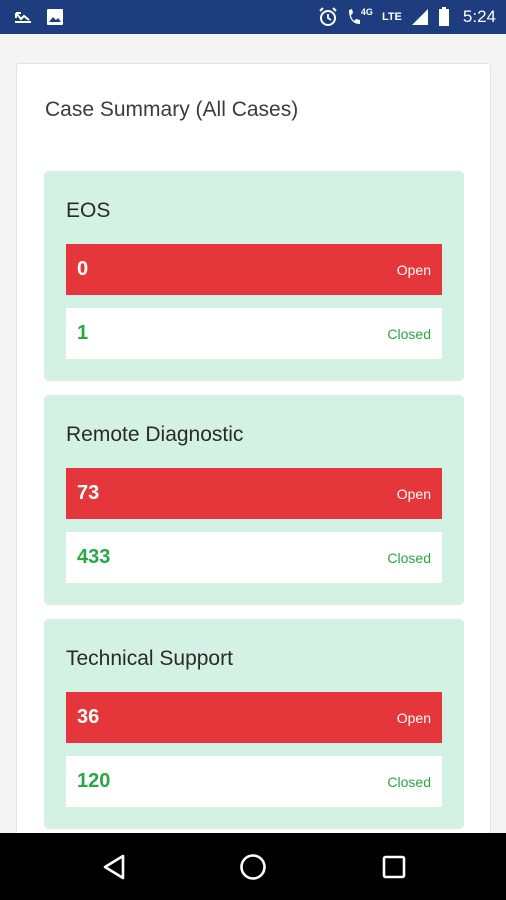 The width and height of the screenshot is (506, 900). What do you see at coordinates (254, 717) in the screenshot?
I see `open-cases-row: 36 Open` at bounding box center [254, 717].